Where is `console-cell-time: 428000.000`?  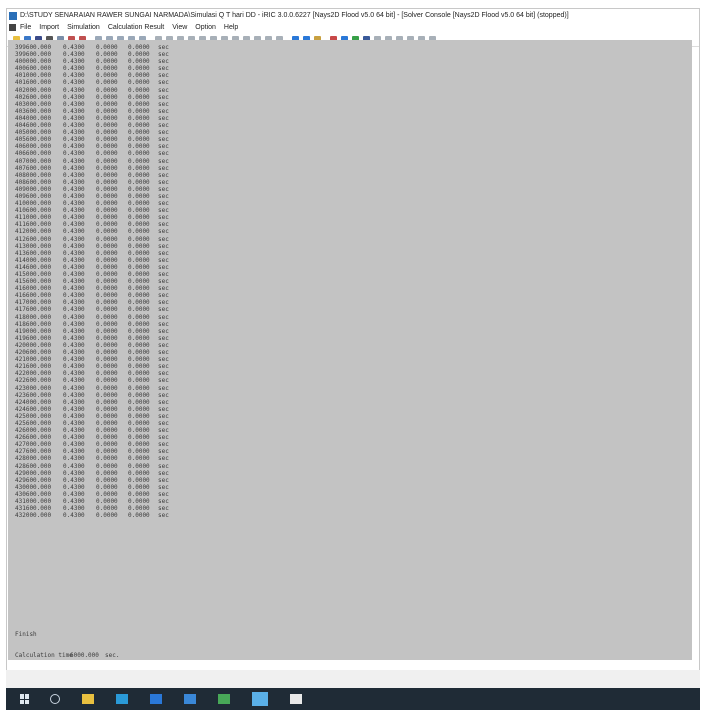 console-cell-time: 428000.000 is located at coordinates (33, 459).